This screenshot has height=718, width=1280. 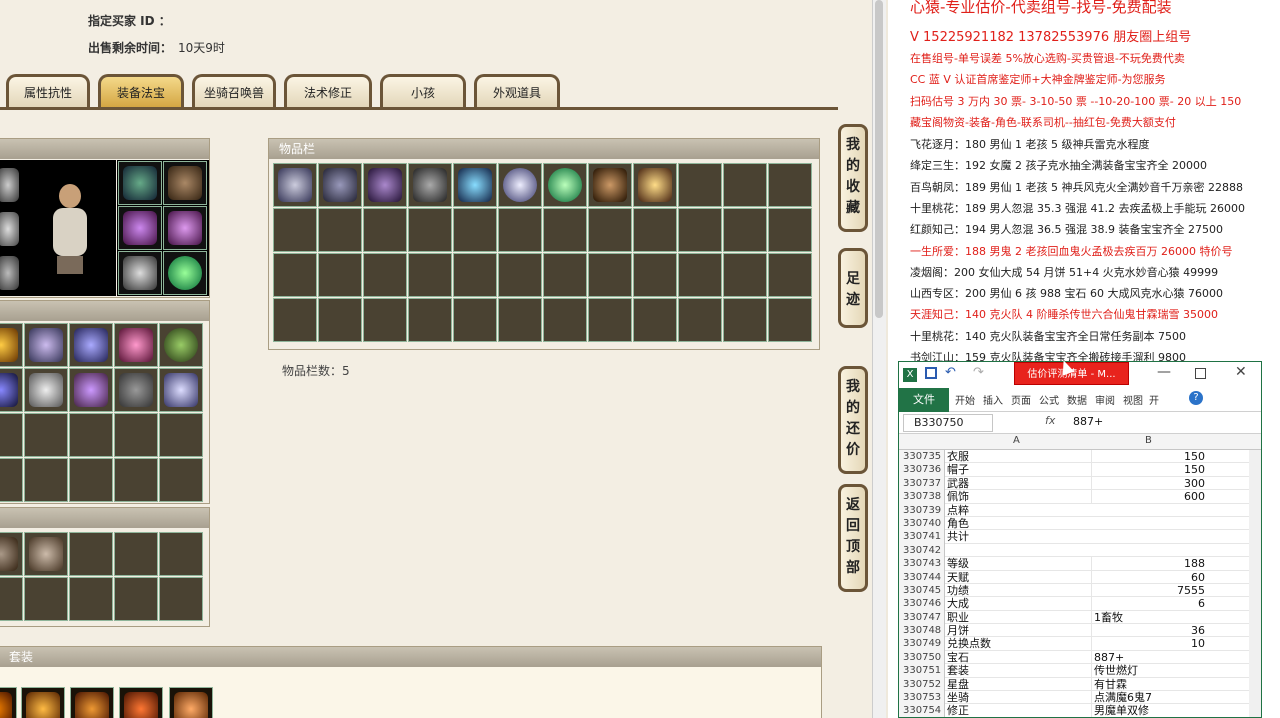 What do you see at coordinates (1133, 399) in the screenshot?
I see `ribbon-tab-view: 视图` at bounding box center [1133, 399].